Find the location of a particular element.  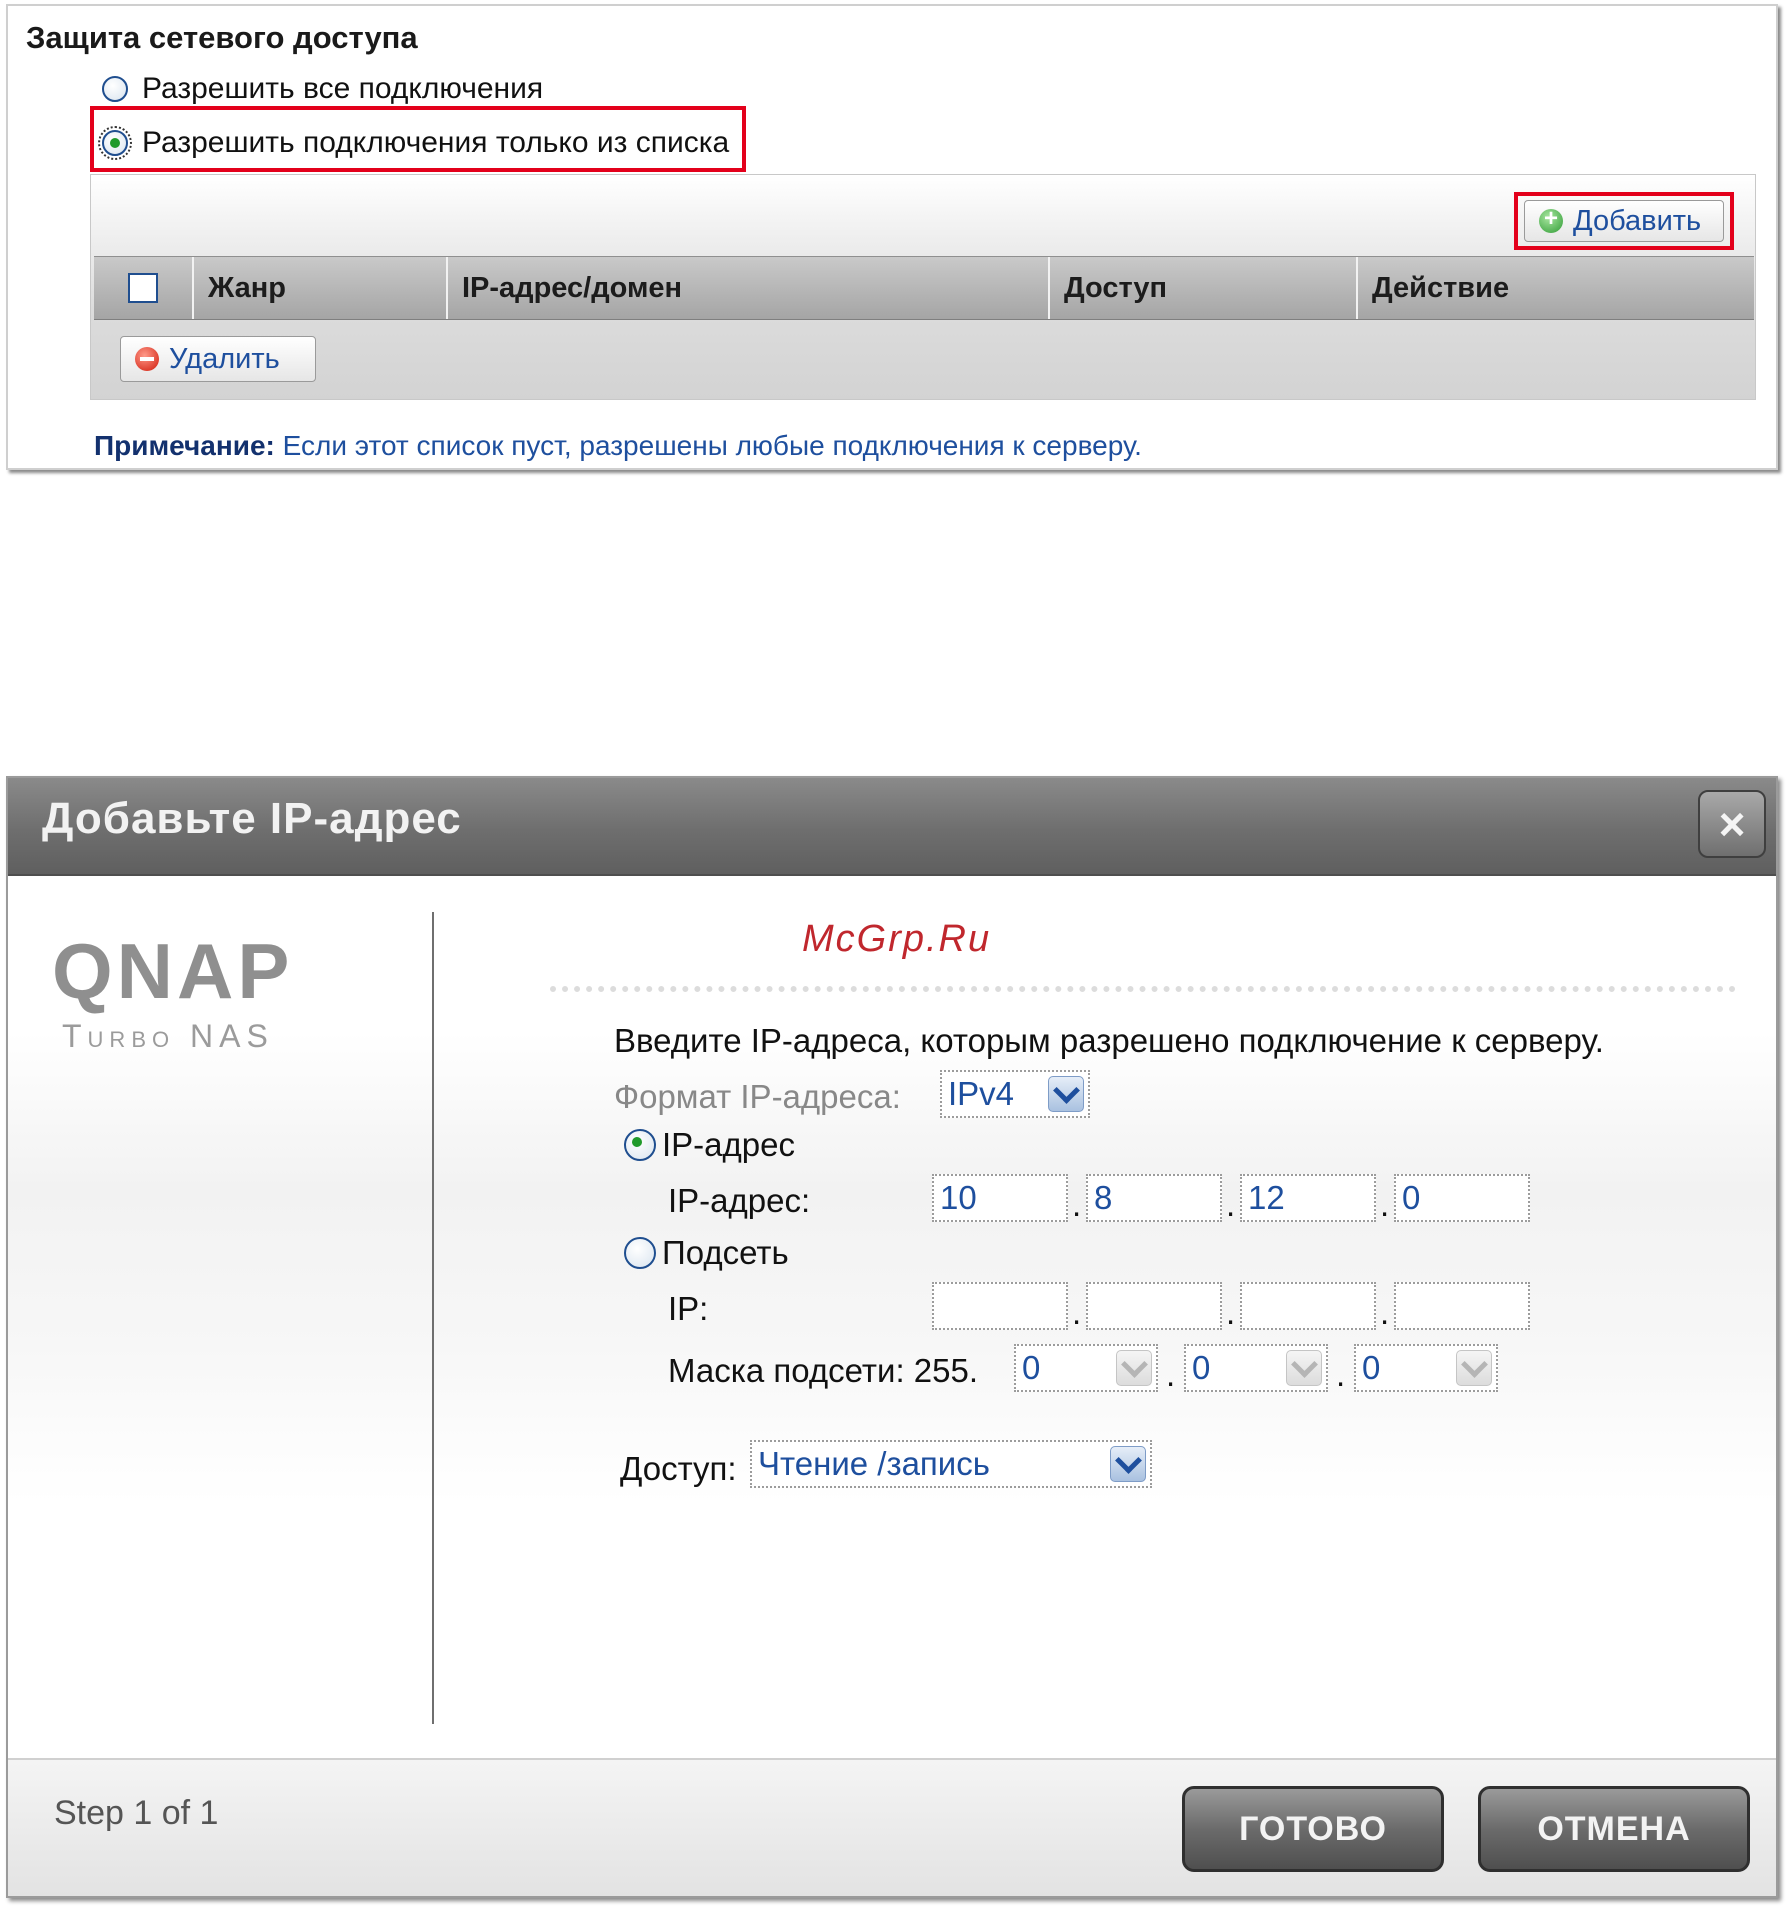

select-all-checkbox is located at coordinates (143, 288).